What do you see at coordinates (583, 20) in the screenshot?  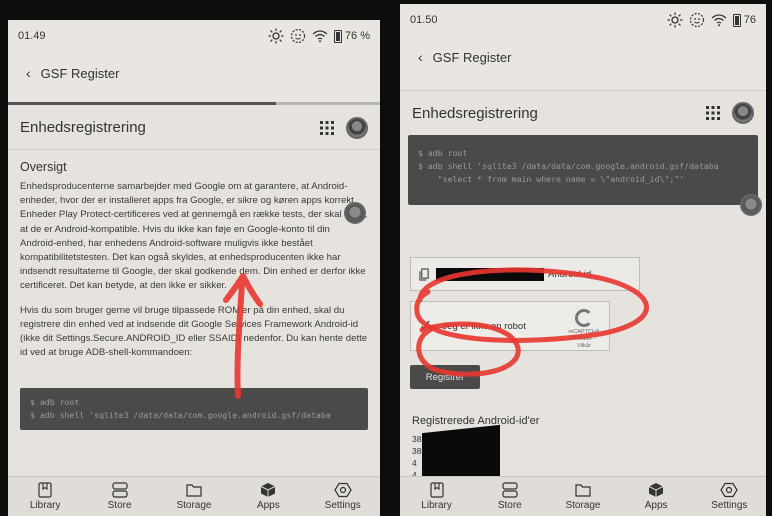 I see `status-bar: 01.50 76` at bounding box center [583, 20].